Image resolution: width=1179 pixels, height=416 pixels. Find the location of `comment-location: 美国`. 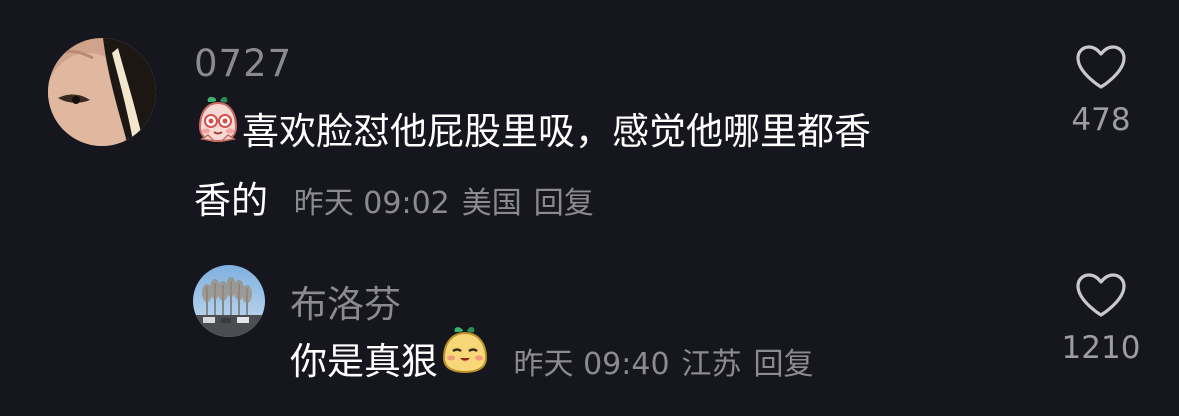

comment-location: 美国 is located at coordinates (491, 203).